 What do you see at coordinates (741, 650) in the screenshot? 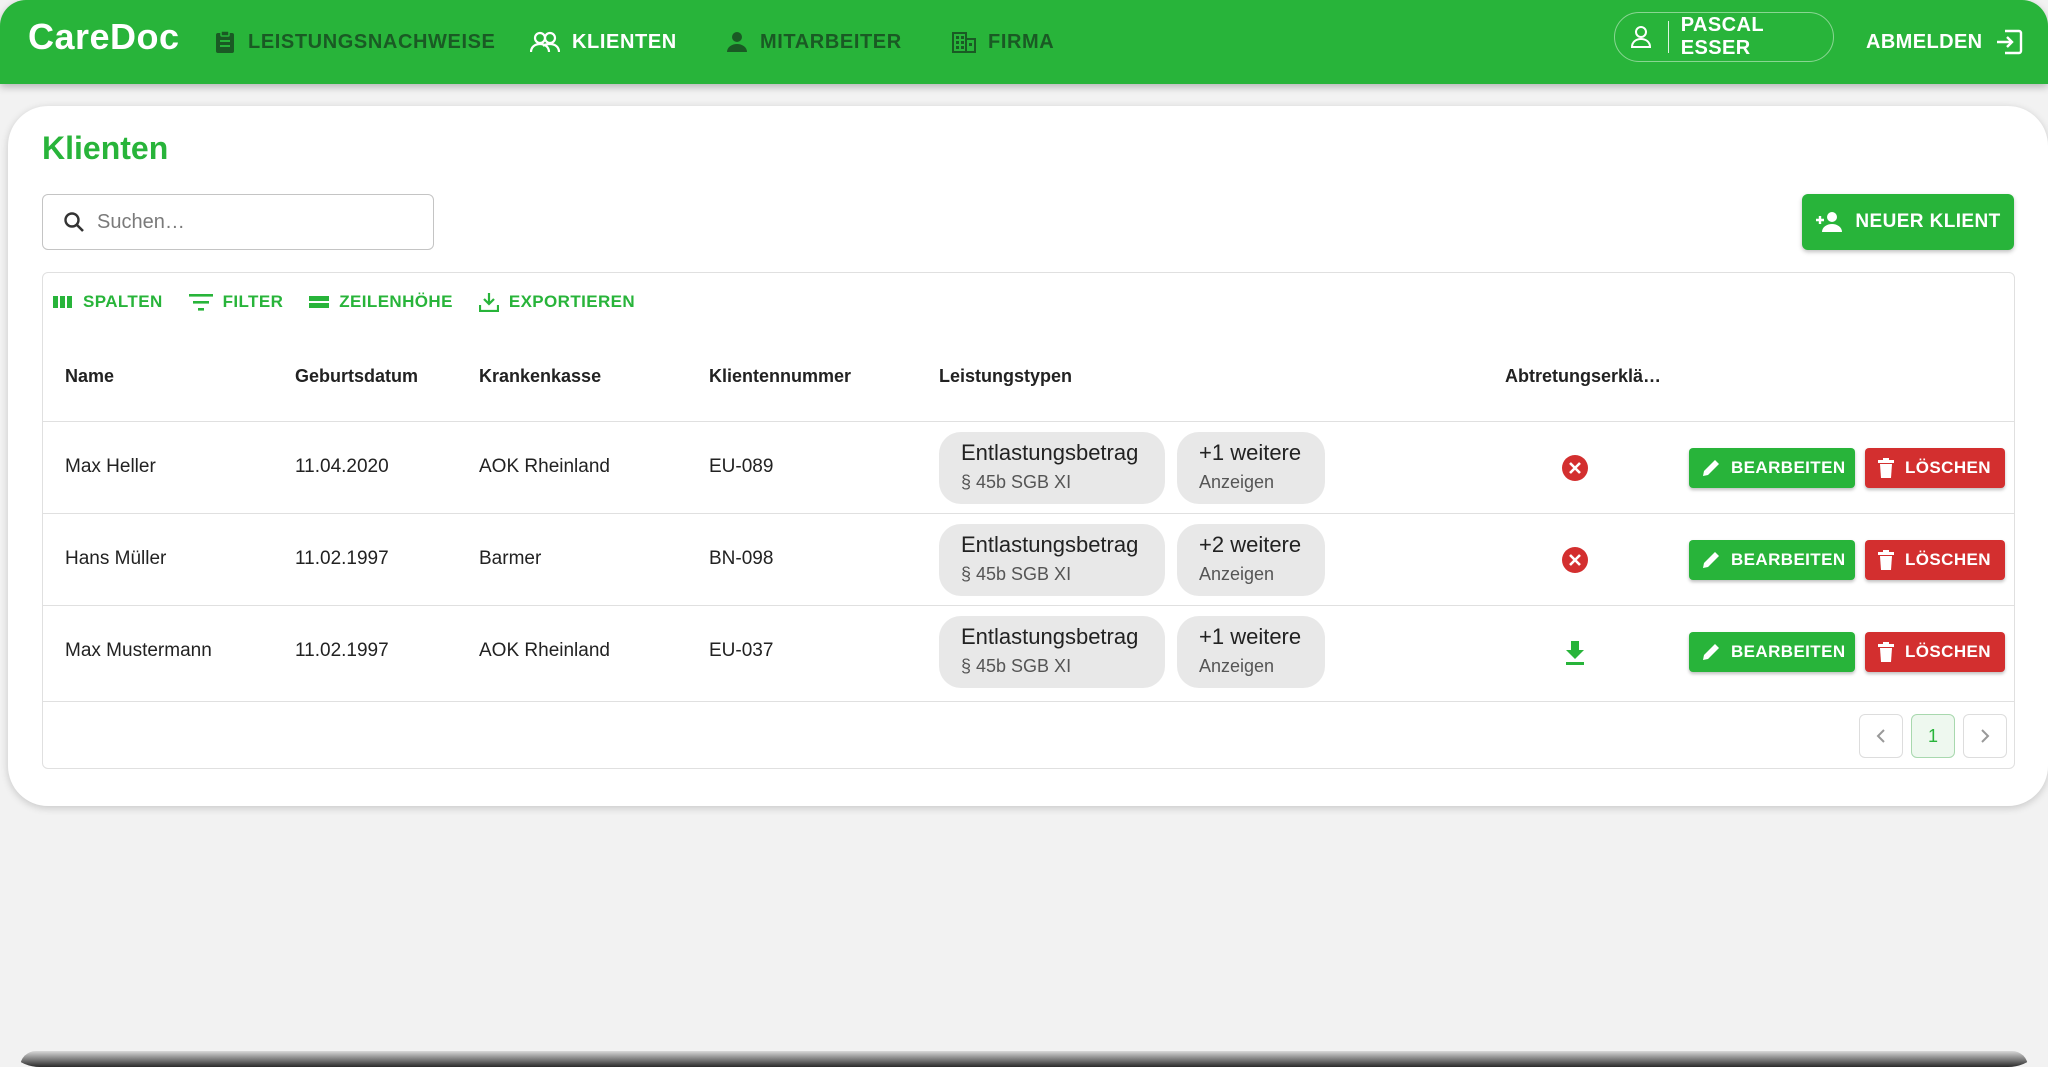
I see `cell-client-number: EU-037` at bounding box center [741, 650].